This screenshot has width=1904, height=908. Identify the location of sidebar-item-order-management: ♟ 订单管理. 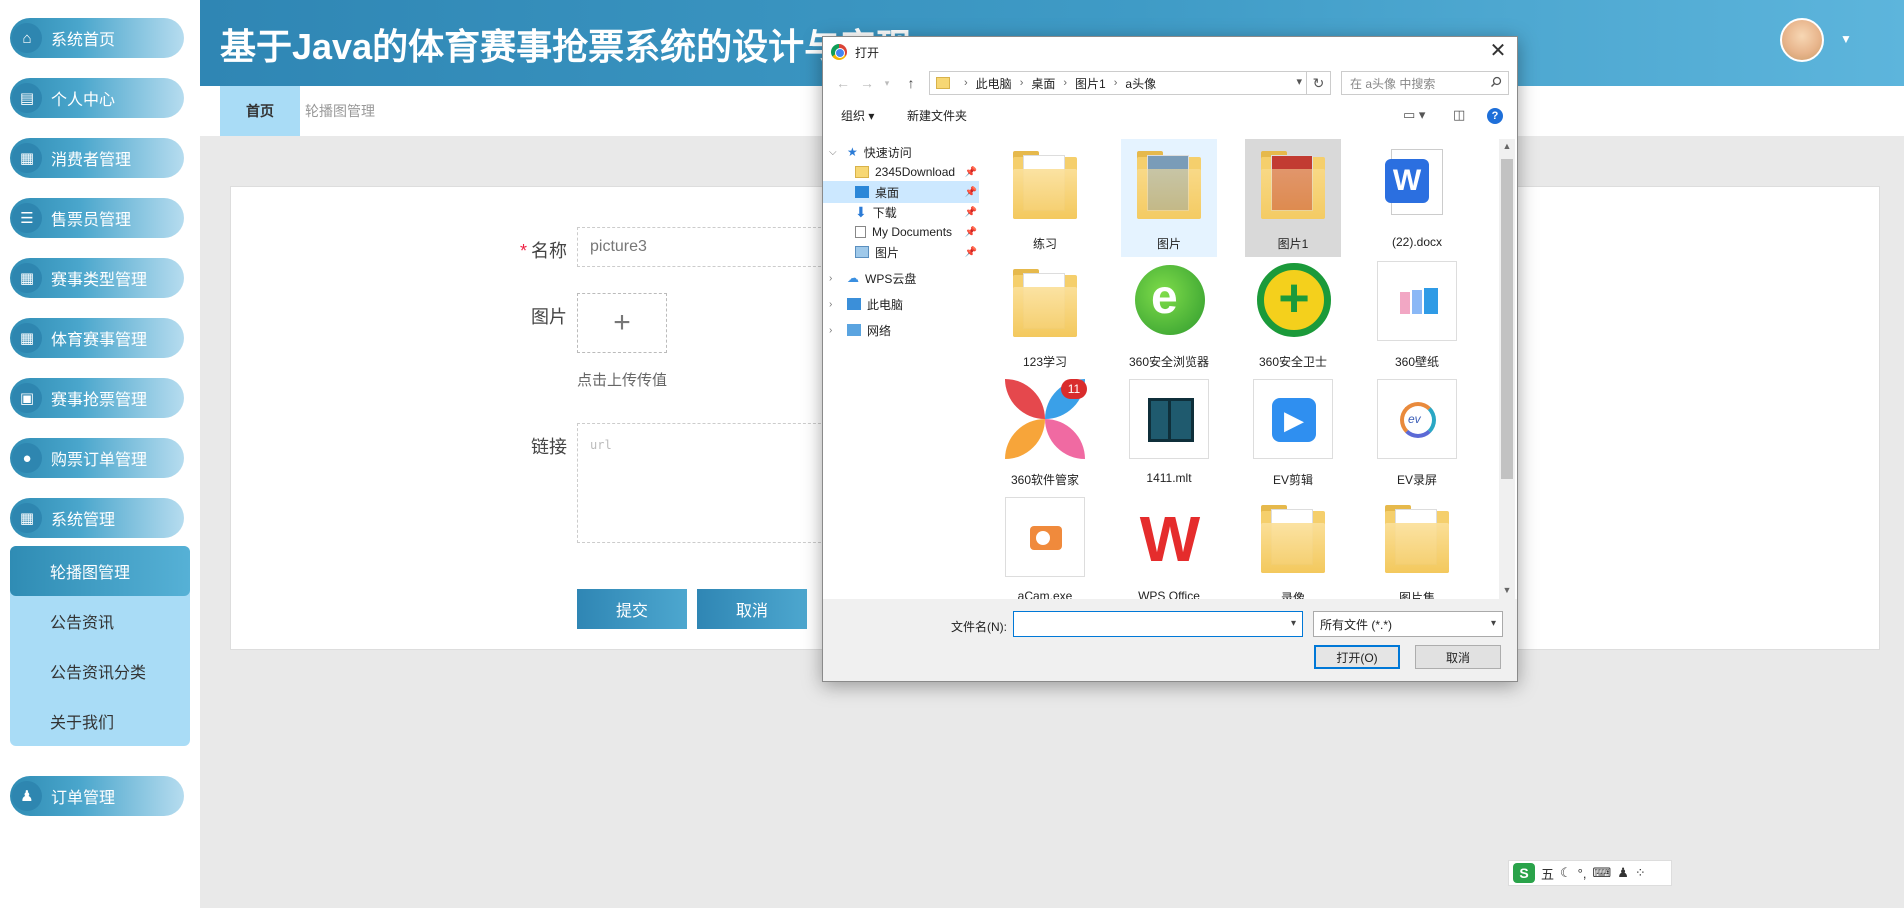
(97, 796).